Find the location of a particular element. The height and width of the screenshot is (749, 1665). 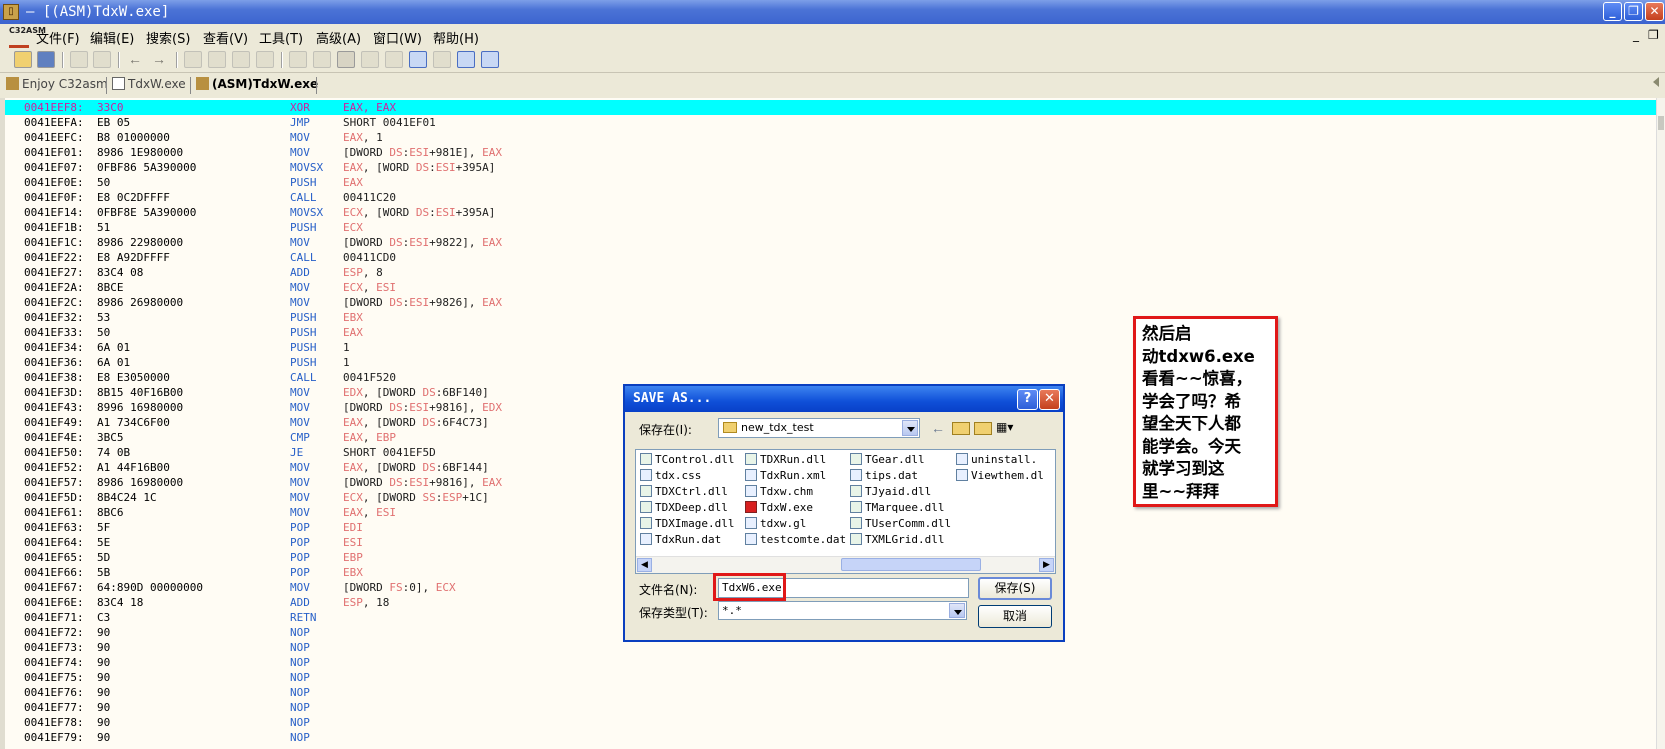

file-item: TMarquee.dll is located at coordinates (897, 508).